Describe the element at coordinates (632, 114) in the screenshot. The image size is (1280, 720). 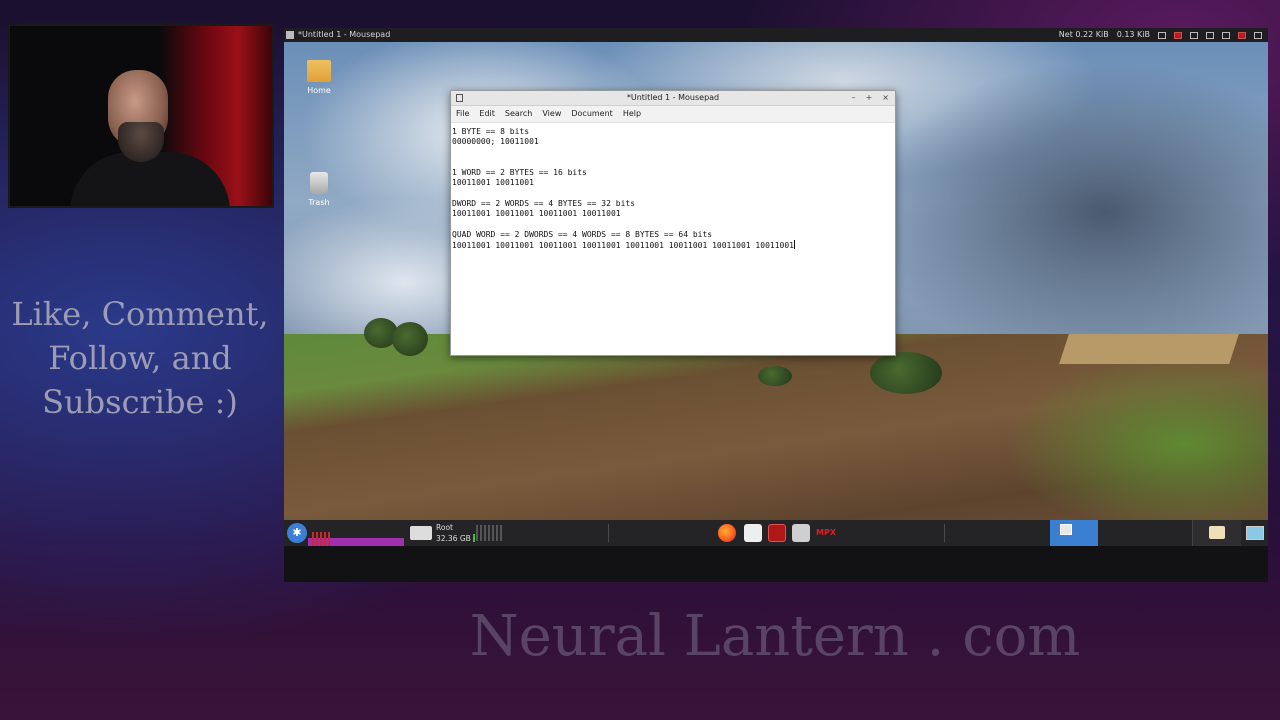
I see `menu-help: Help` at that location.